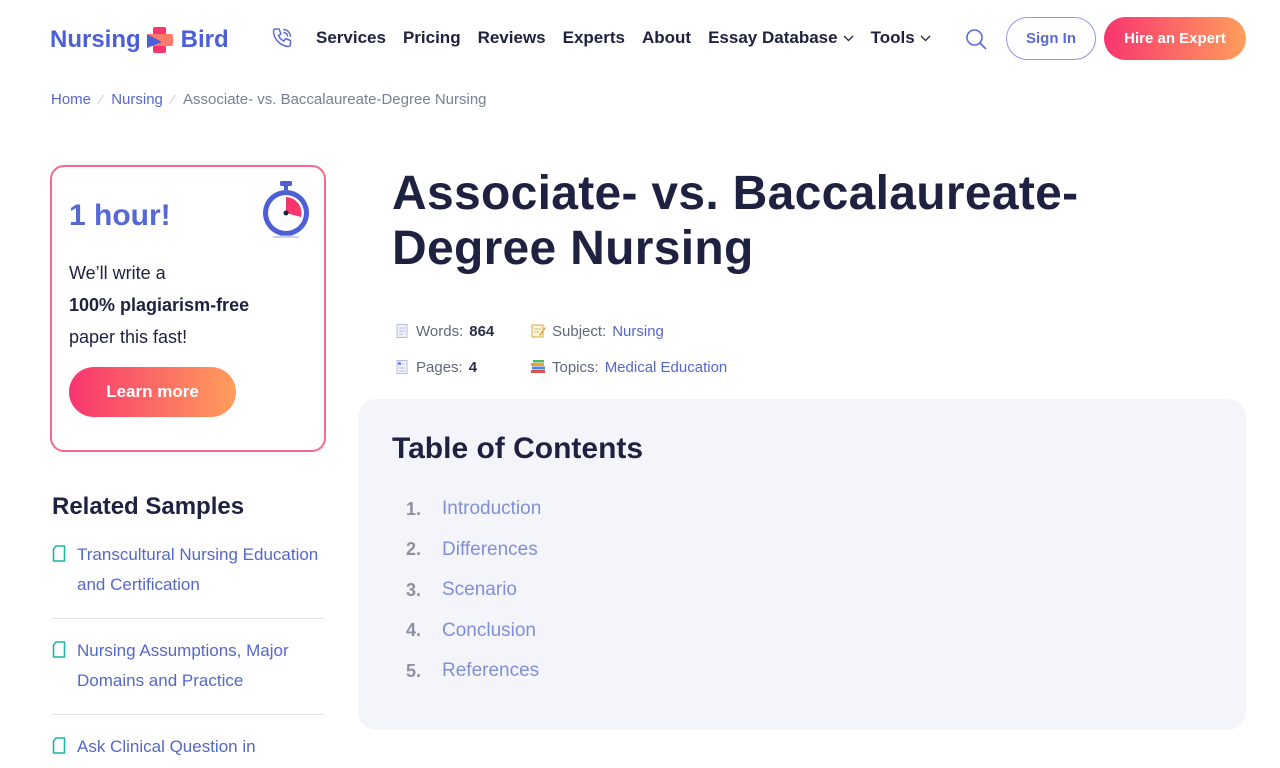 The width and height of the screenshot is (1280, 768). I want to click on toc-number: 5., so click(414, 670).